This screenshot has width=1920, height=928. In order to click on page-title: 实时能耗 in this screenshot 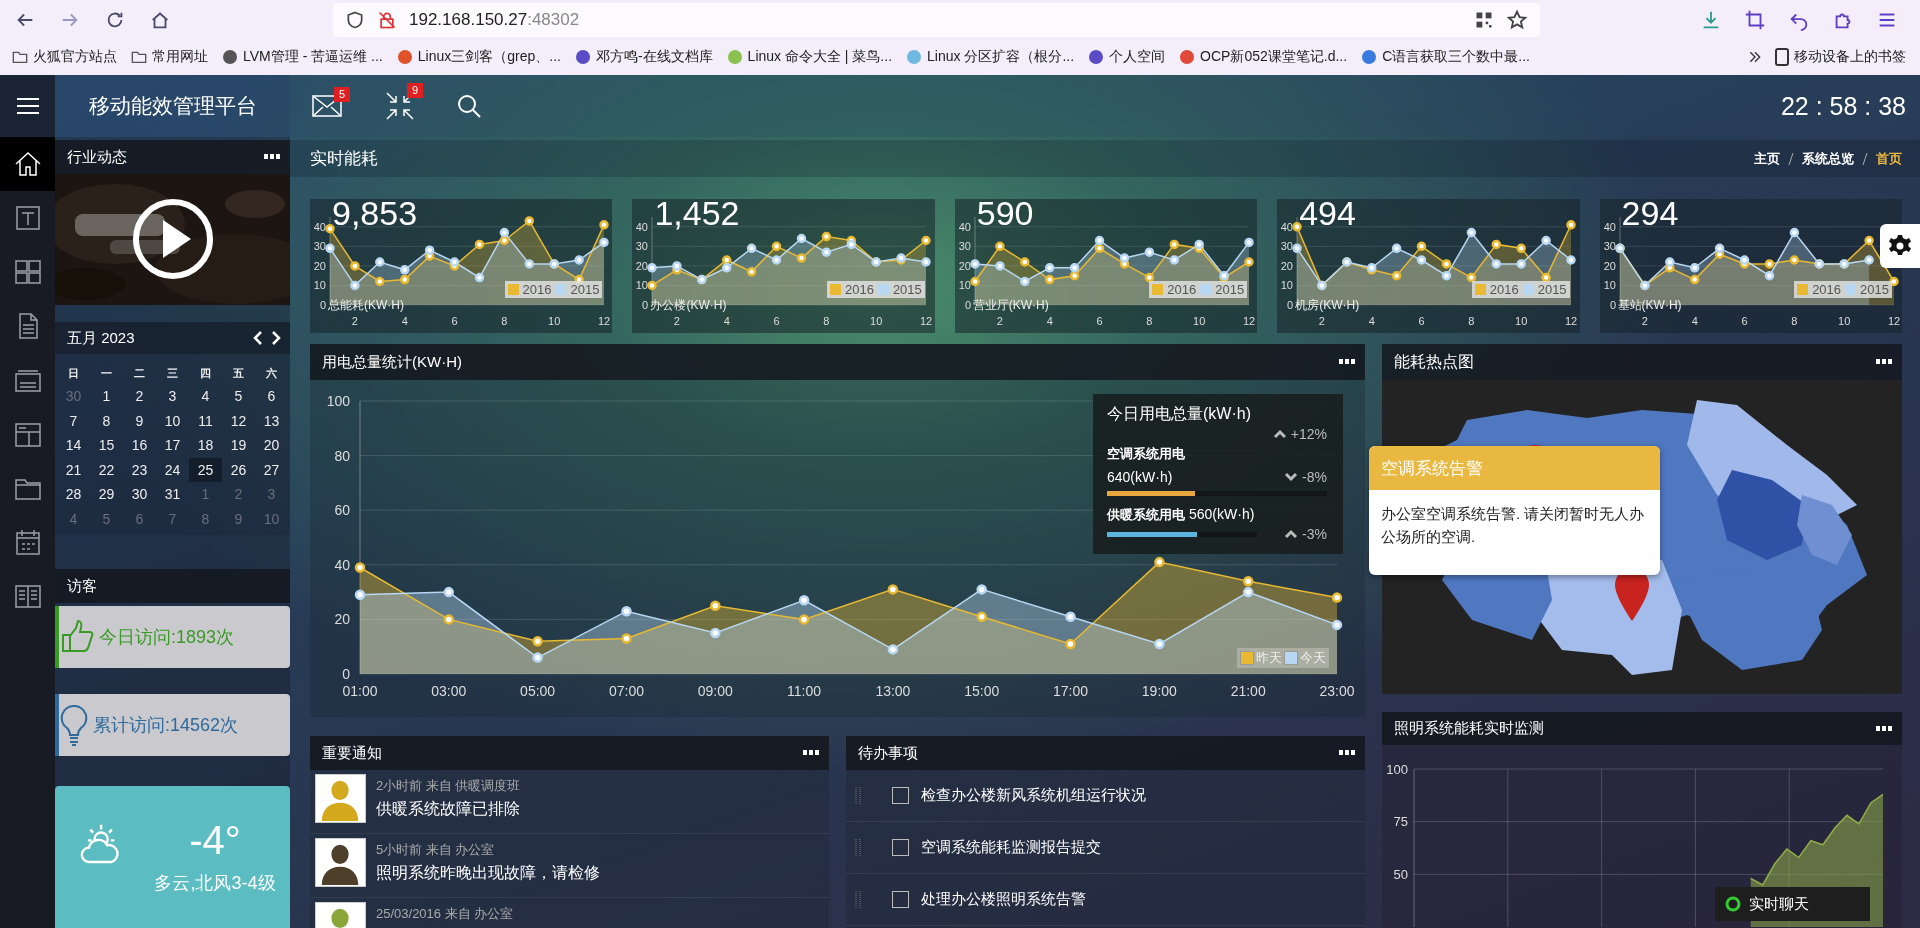, I will do `click(344, 159)`.